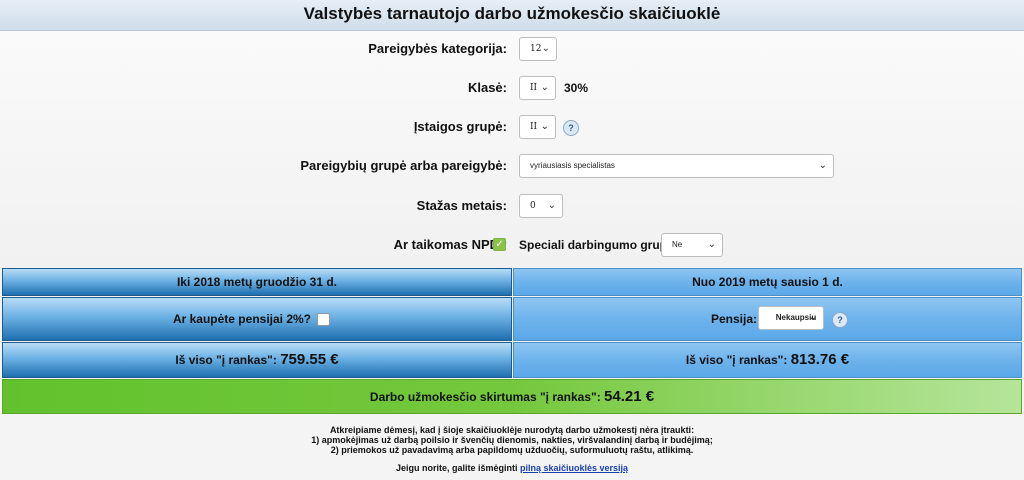 The height and width of the screenshot is (480, 1024). I want to click on right-pension-panel: Pensija: Nekaupsiu ⌄ ?, so click(767, 319).